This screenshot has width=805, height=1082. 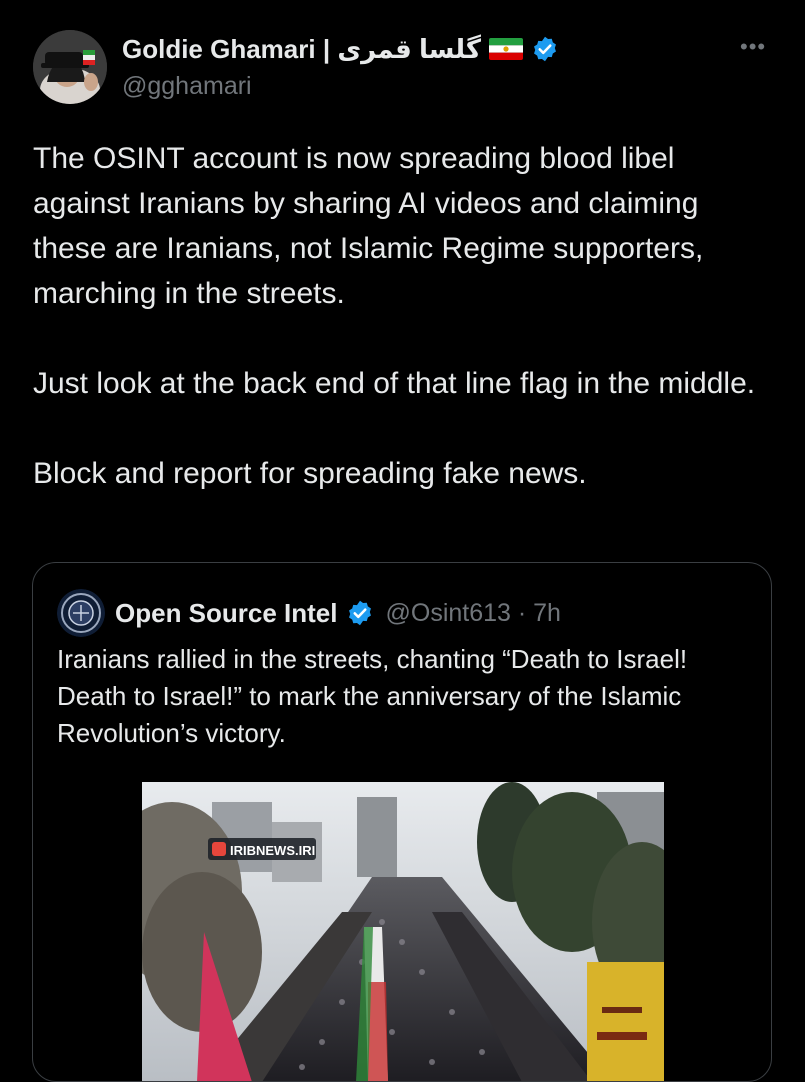 What do you see at coordinates (81, 613) in the screenshot?
I see `quoted-author-avatar` at bounding box center [81, 613].